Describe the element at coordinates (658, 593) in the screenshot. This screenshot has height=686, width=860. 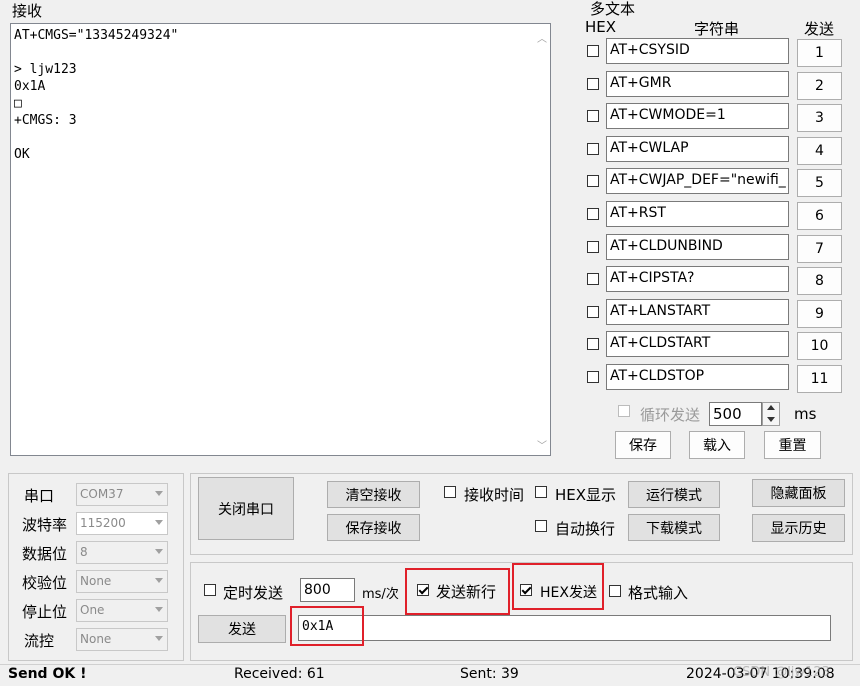
I see `format-input-label: 格式输入` at that location.